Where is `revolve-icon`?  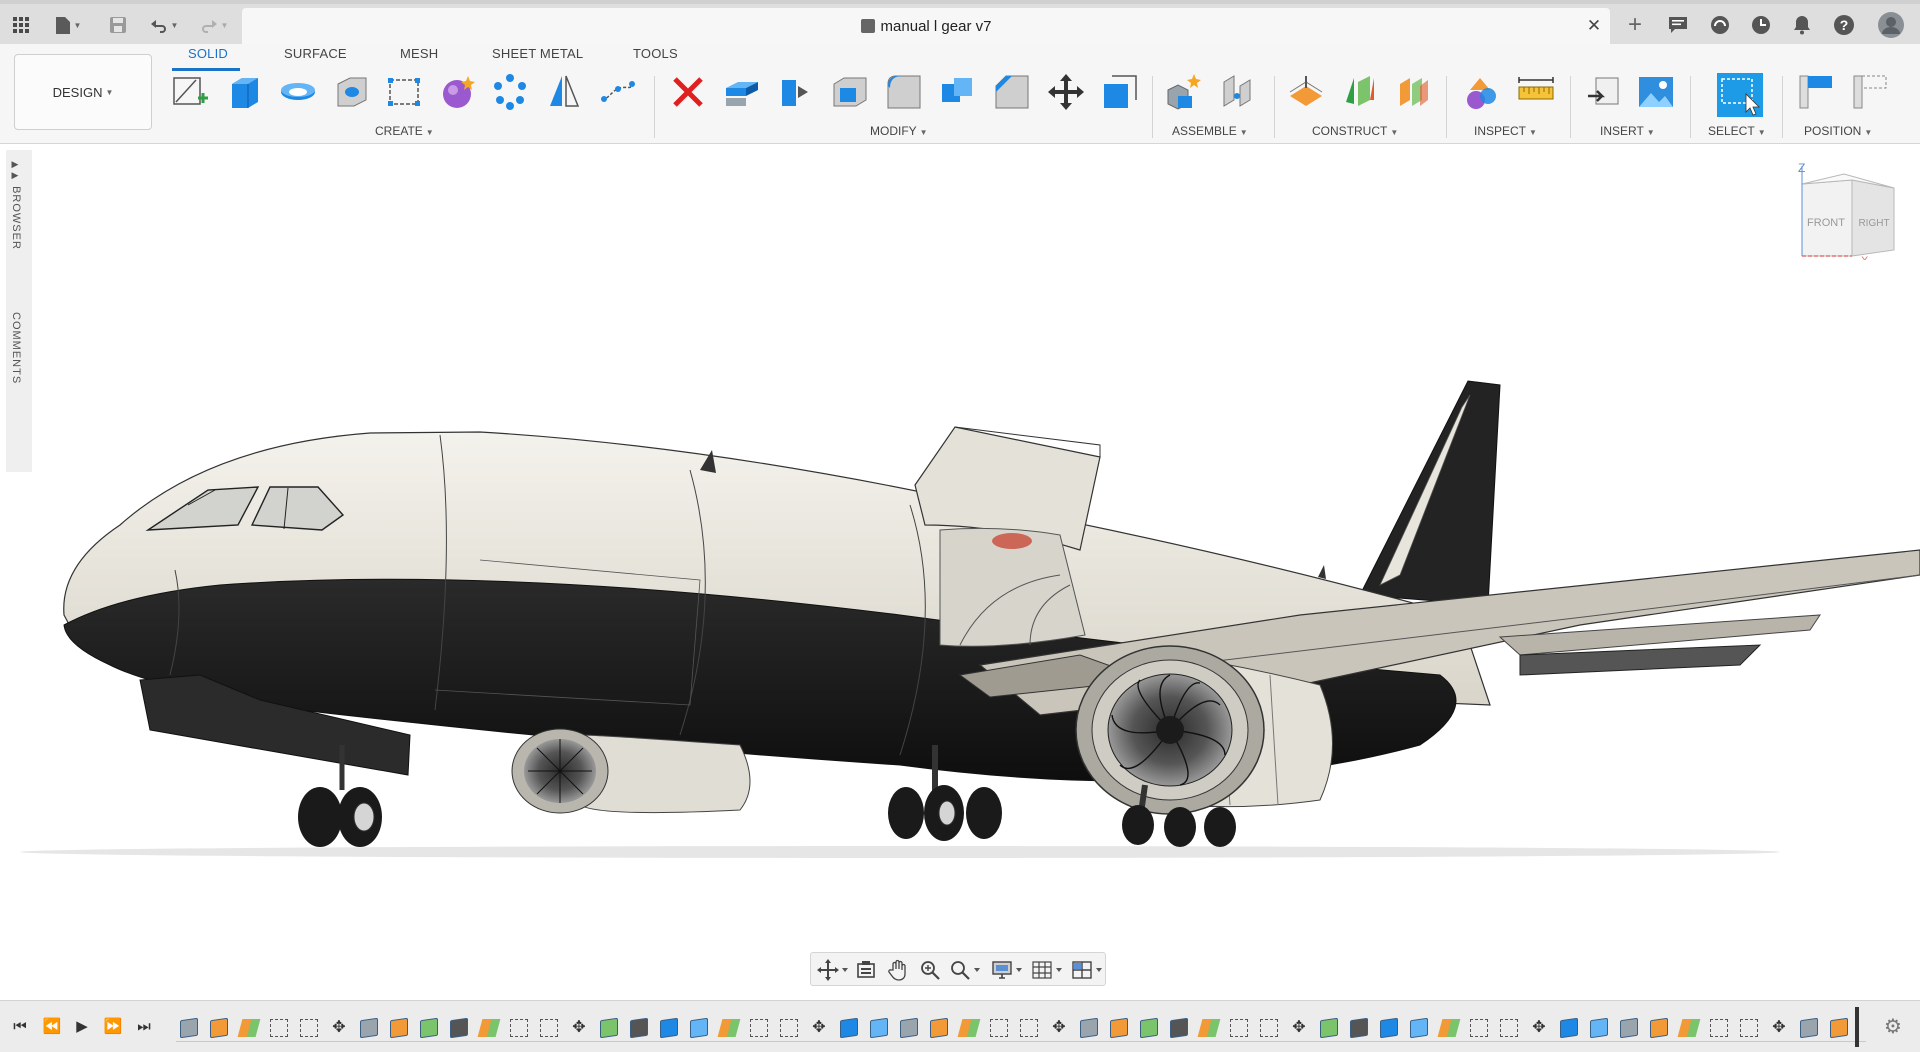
revolve-icon is located at coordinates (298, 92).